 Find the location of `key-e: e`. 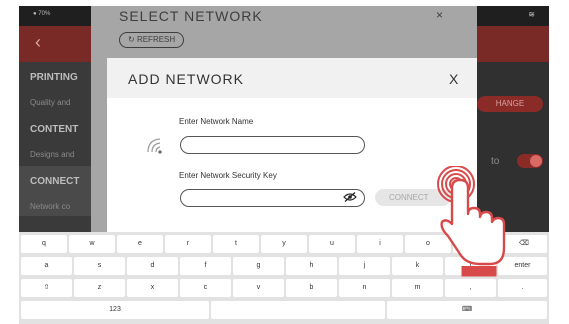

key-e: e is located at coordinates (140, 244).